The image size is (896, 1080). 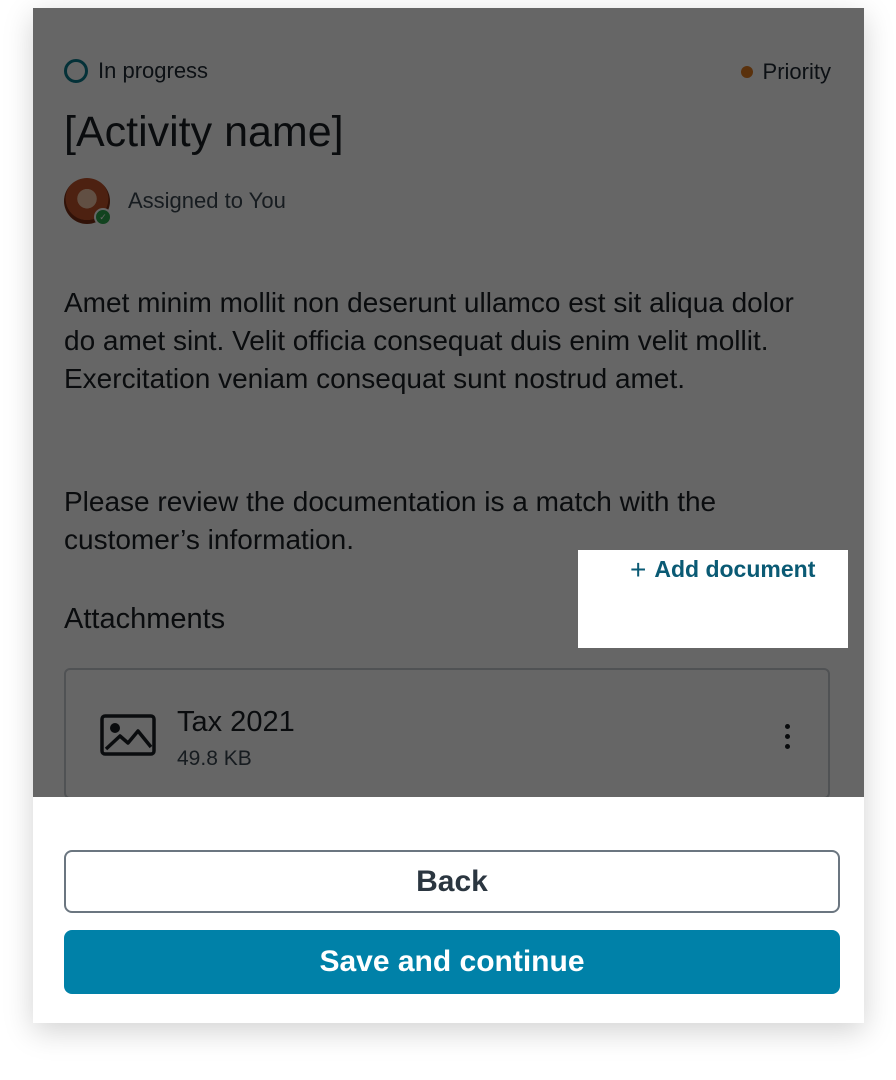 What do you see at coordinates (236, 722) in the screenshot?
I see `attachment-name: Tax 2021` at bounding box center [236, 722].